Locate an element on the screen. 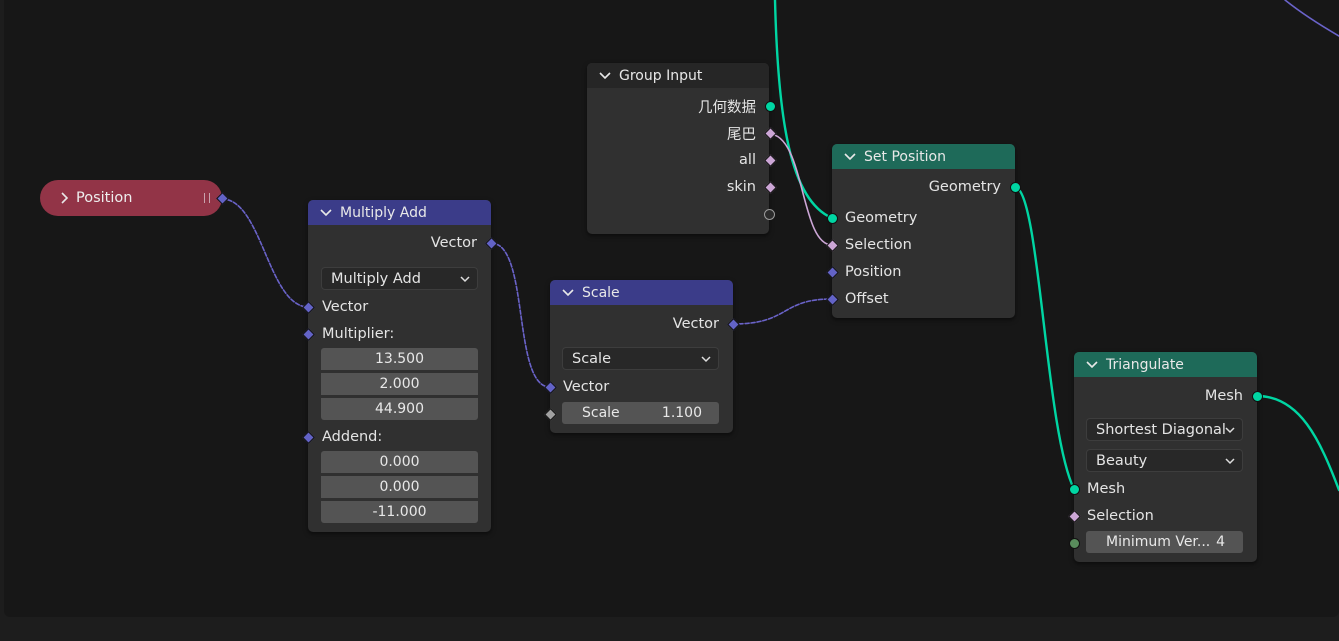 This screenshot has height=641, width=1339. chevron-right-icon is located at coordinates (64, 198).